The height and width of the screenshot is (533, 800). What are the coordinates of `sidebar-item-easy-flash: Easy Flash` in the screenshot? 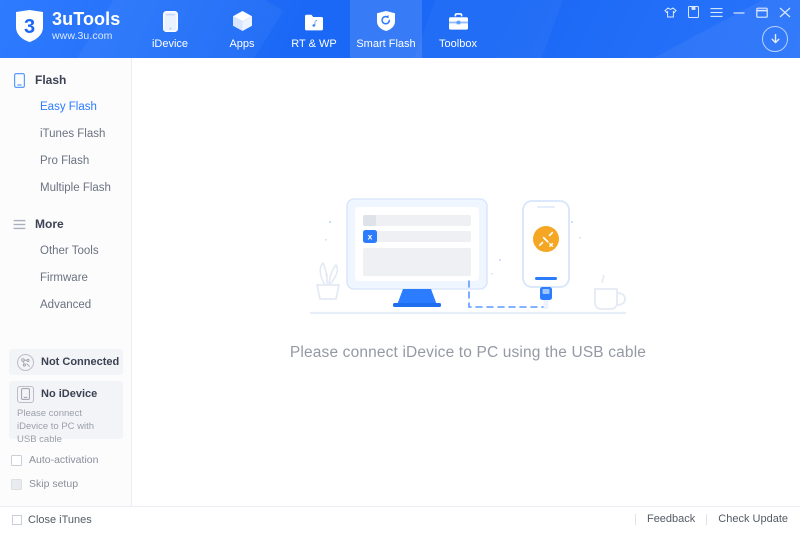 It's located at (65, 107).